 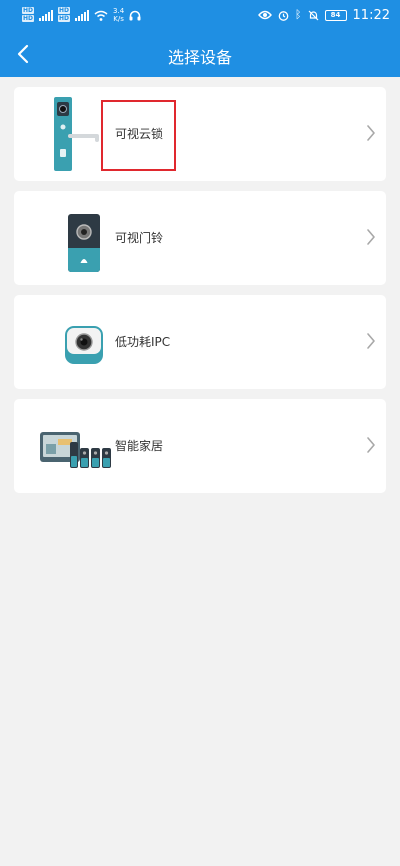 What do you see at coordinates (199, 57) in the screenshot?
I see `page-title: 选择设备` at bounding box center [199, 57].